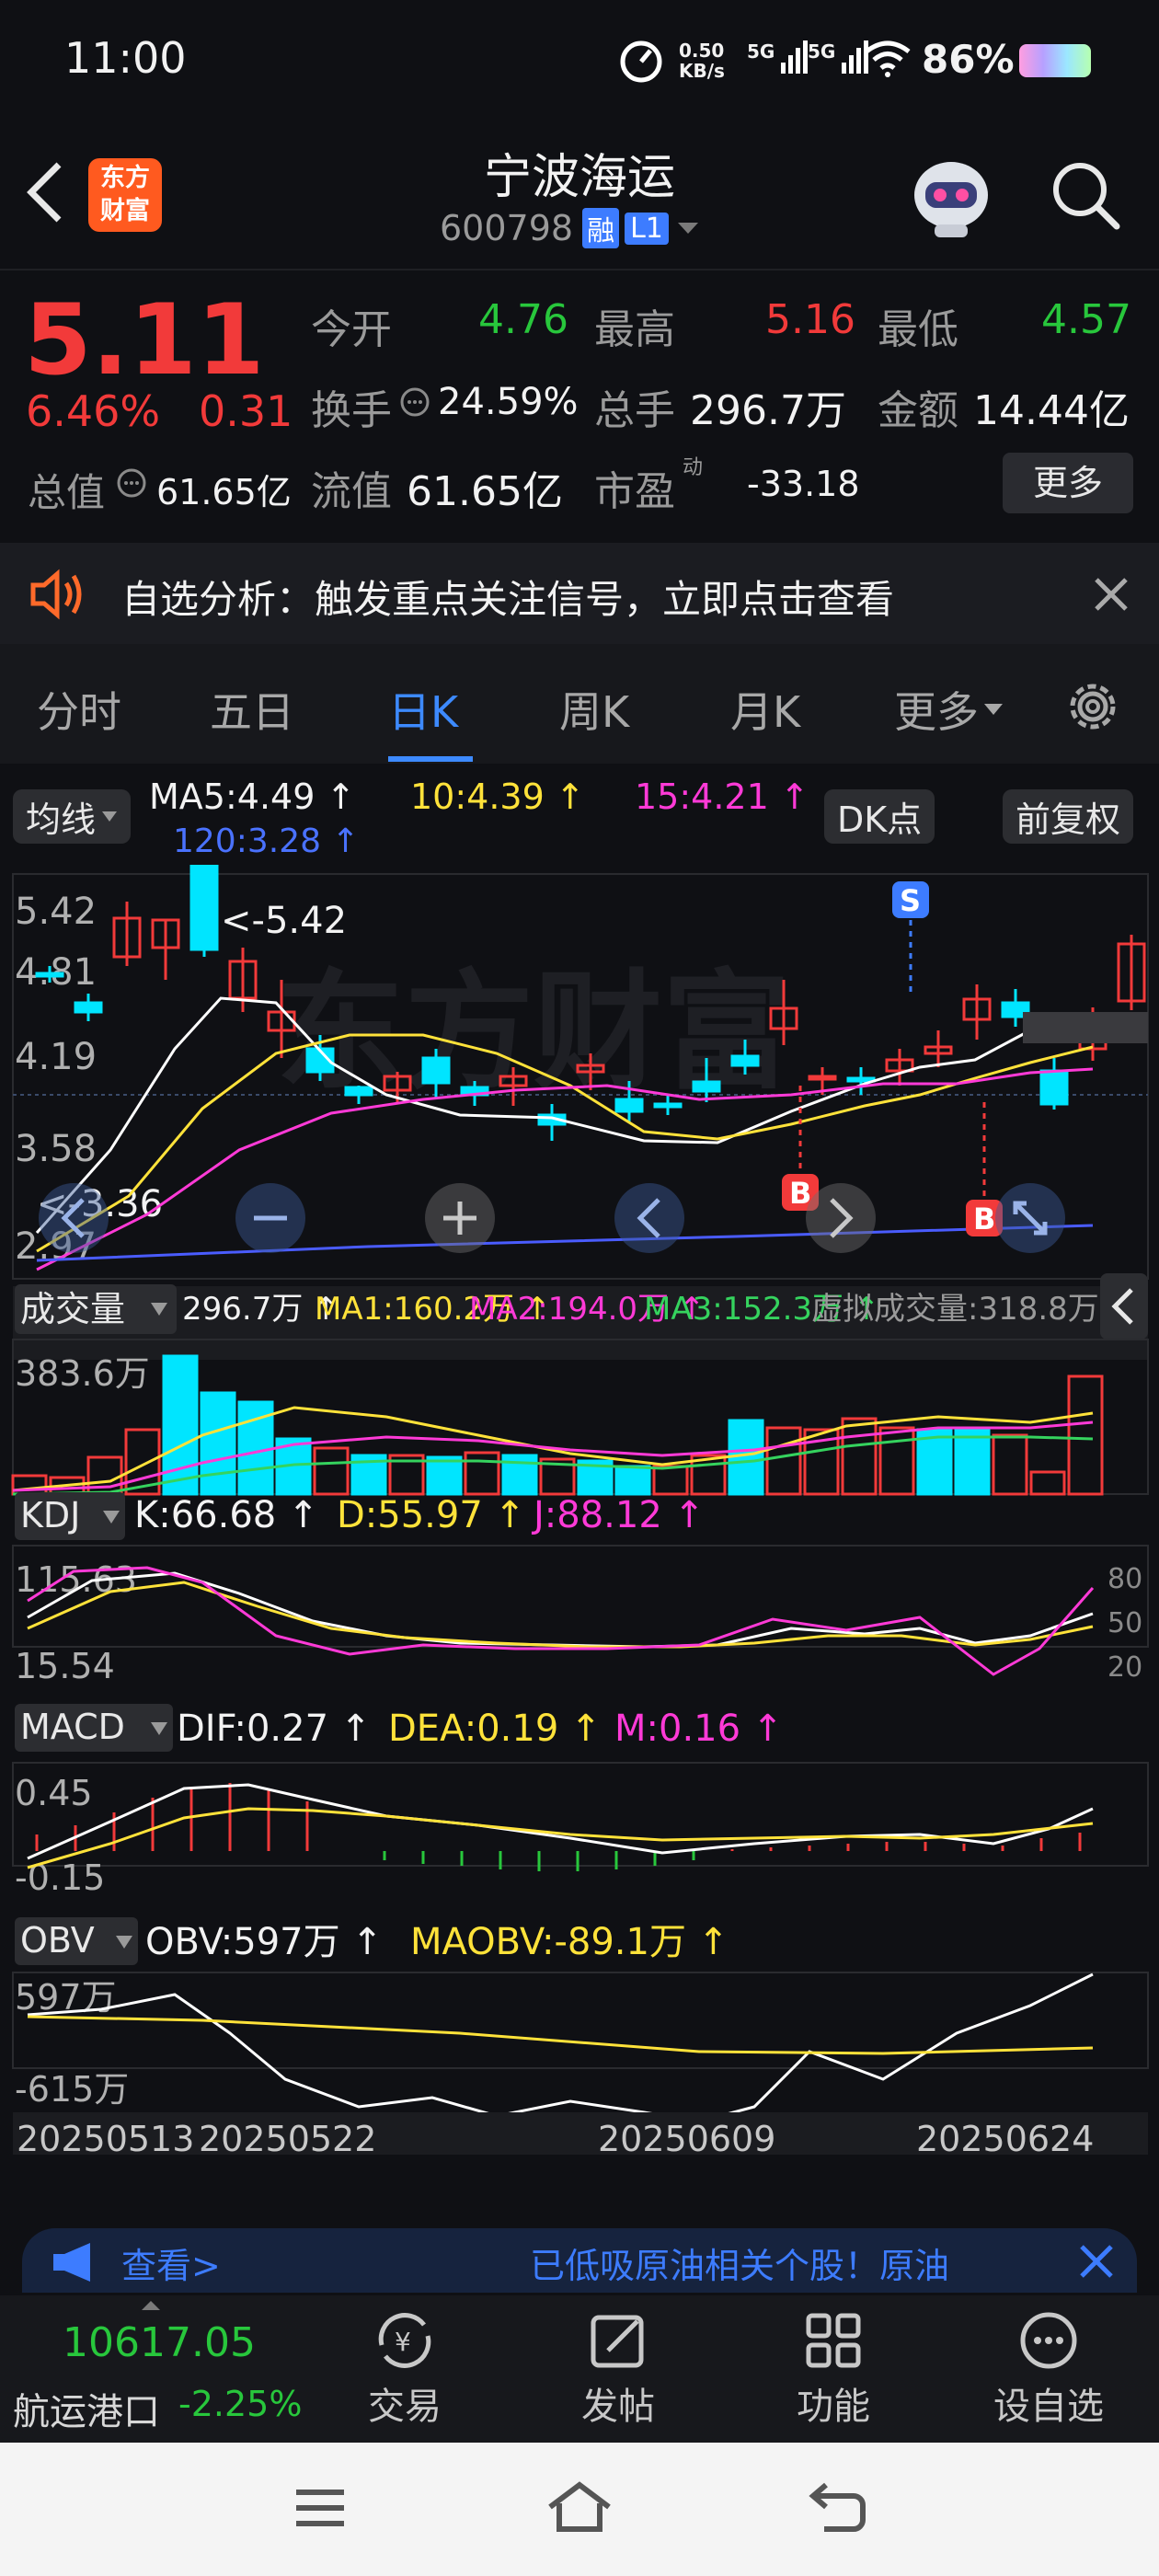  Describe the element at coordinates (67, 493) in the screenshot. I see `total-cap-label: 总值` at that location.